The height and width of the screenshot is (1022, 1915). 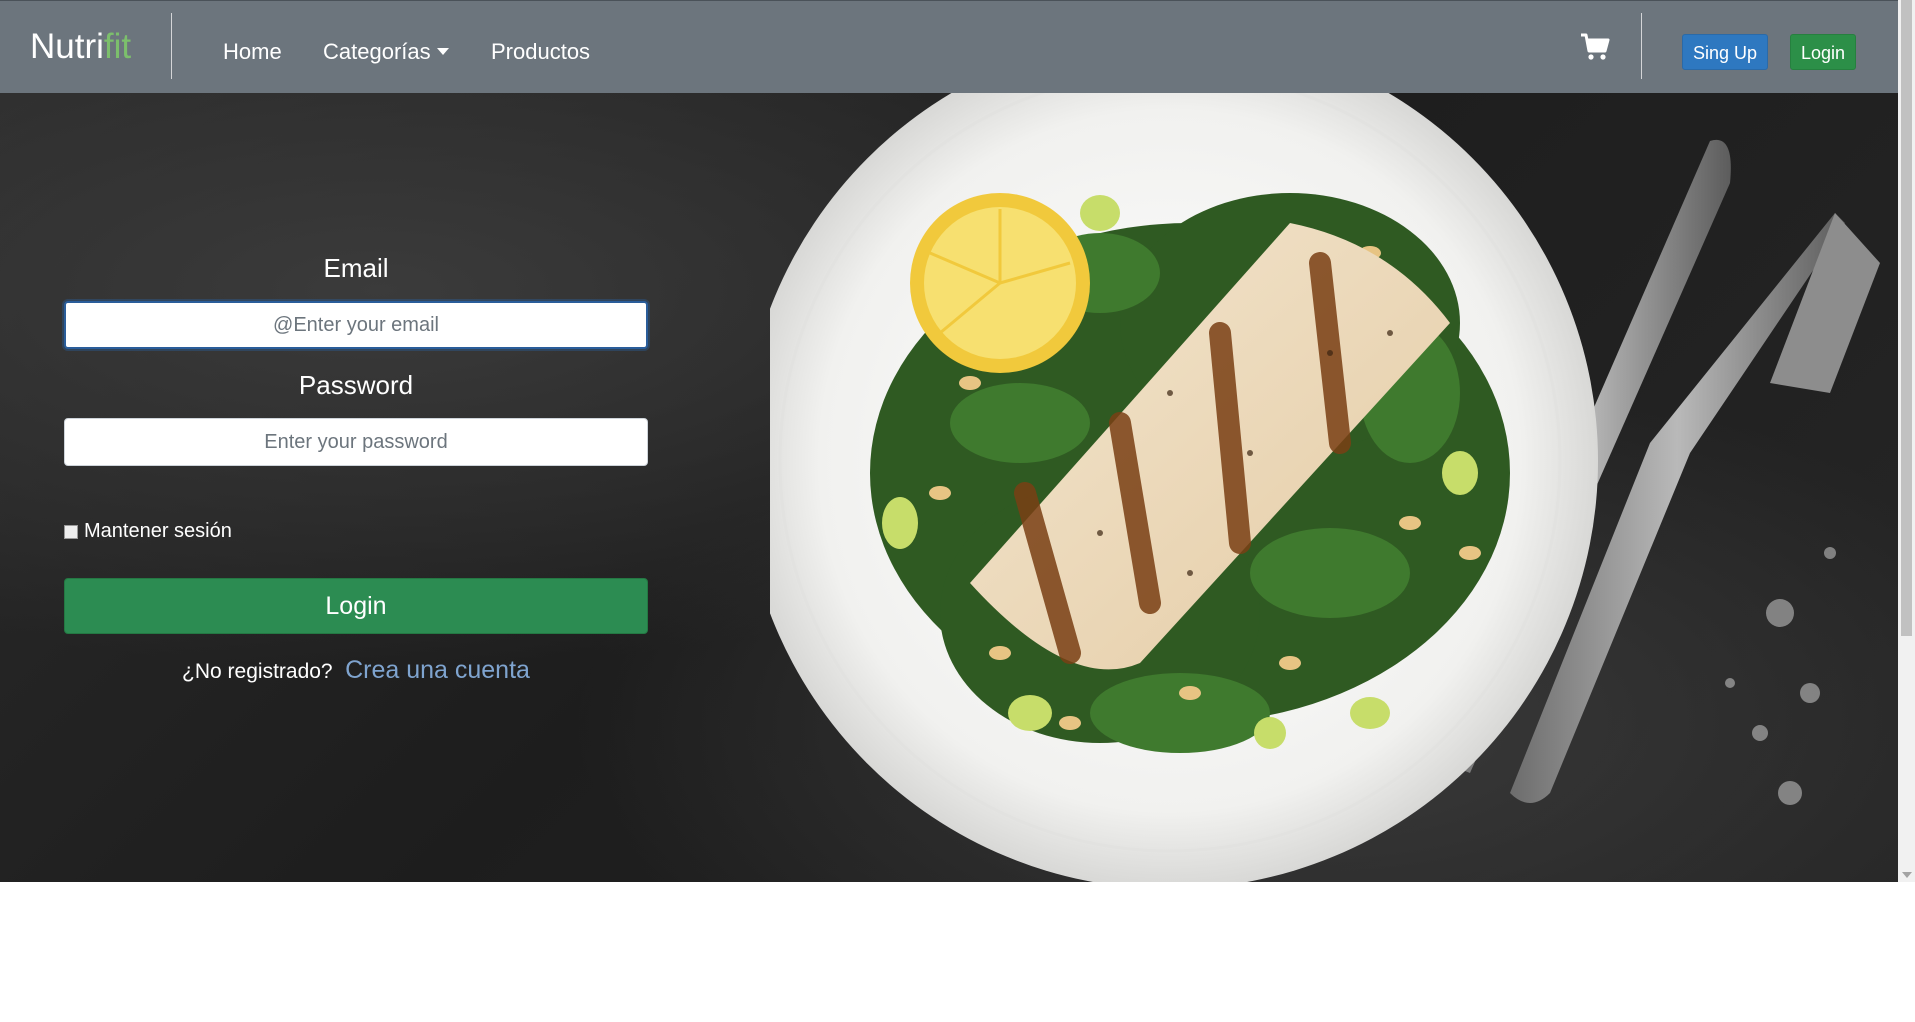 I want to click on nav-categories-dropdown: Categorías, so click(x=386, y=52).